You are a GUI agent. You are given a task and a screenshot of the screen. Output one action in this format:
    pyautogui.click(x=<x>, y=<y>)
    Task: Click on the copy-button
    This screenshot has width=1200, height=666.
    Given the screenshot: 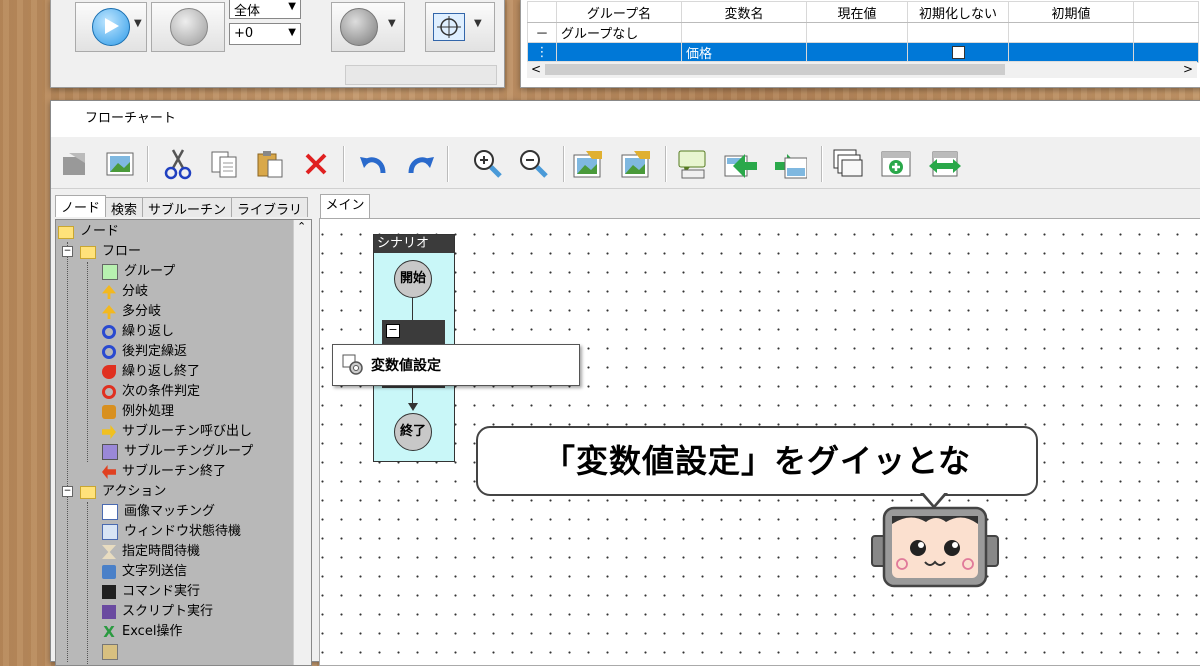 What is the action you would take?
    pyautogui.click(x=224, y=164)
    